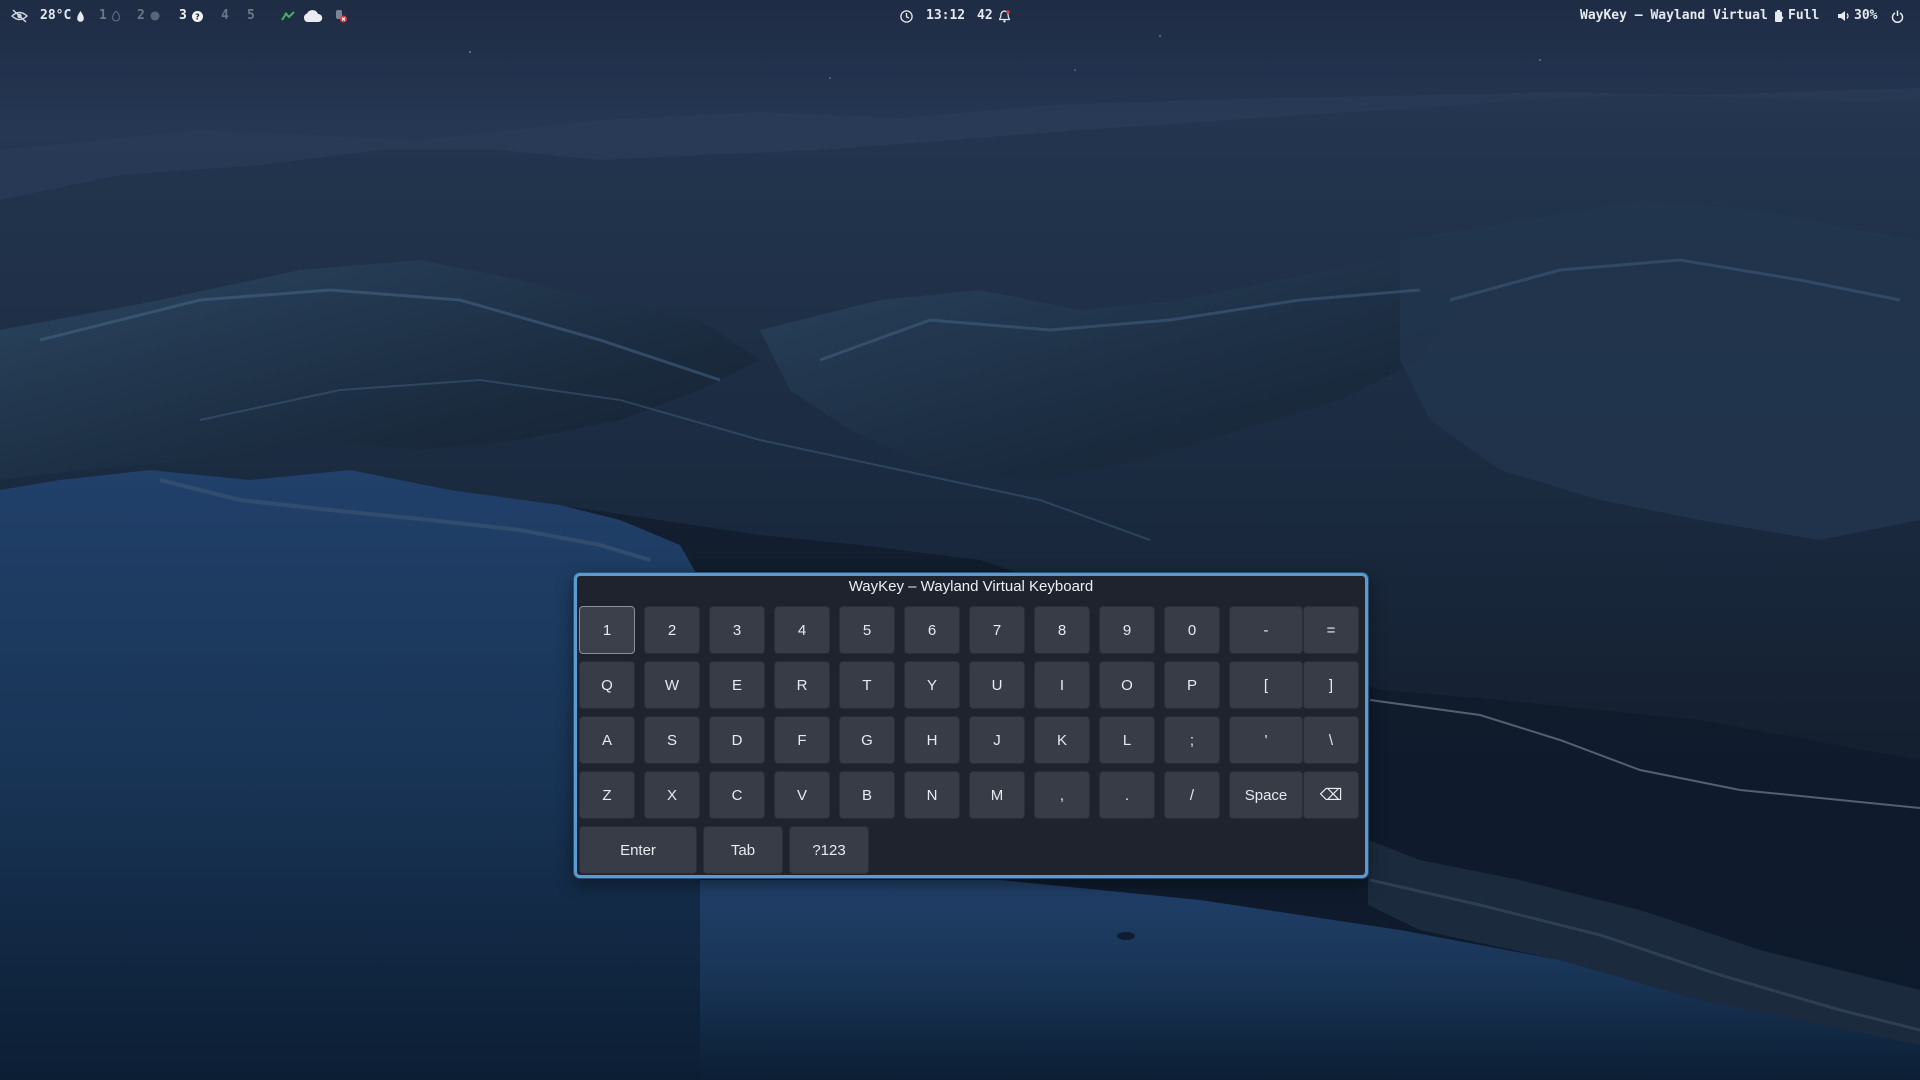 The width and height of the screenshot is (1920, 1080). I want to click on workspace-1: 1, so click(109, 16).